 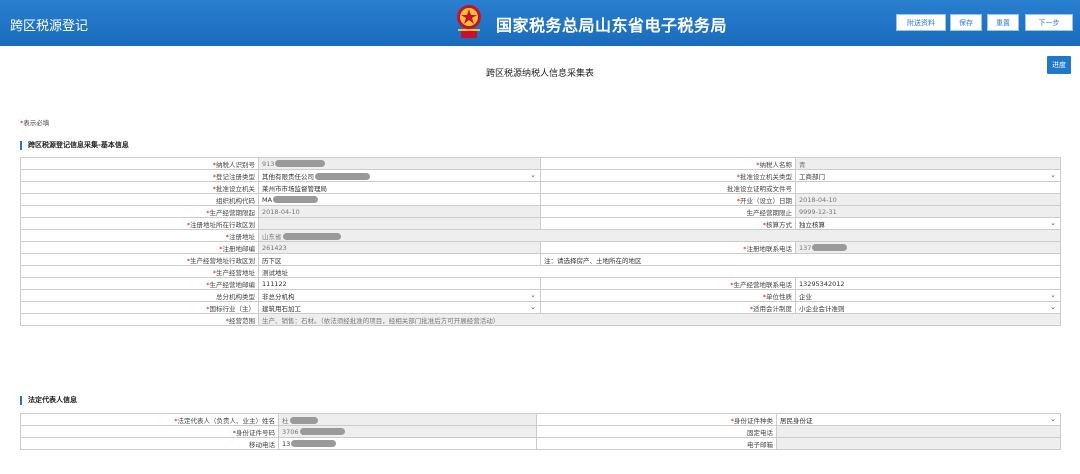 I want to click on basic-label-text: 生产经营期限止, so click(x=769, y=212).